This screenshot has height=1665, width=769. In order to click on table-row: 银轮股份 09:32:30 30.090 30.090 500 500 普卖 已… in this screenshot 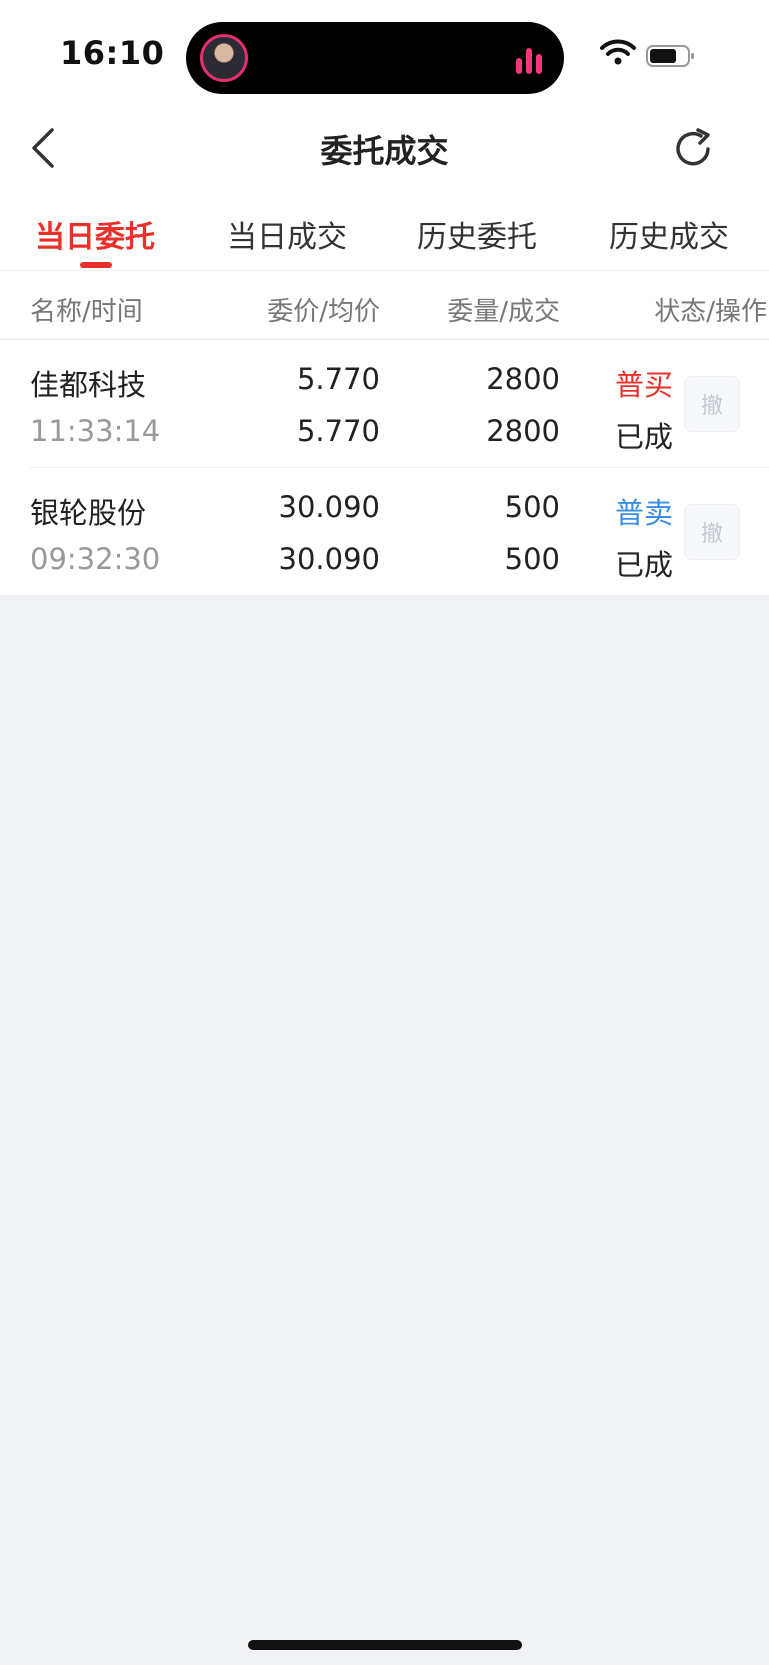, I will do `click(384, 532)`.